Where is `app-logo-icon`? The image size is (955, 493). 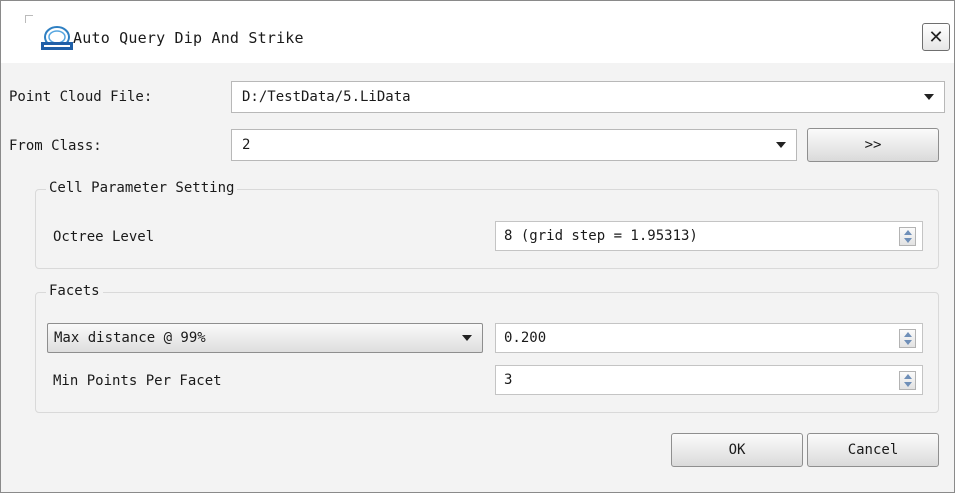 app-logo-icon is located at coordinates (57, 38).